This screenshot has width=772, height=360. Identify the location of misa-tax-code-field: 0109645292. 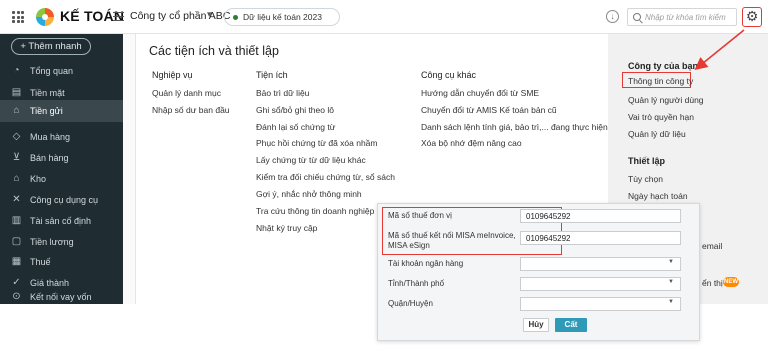
(600, 238).